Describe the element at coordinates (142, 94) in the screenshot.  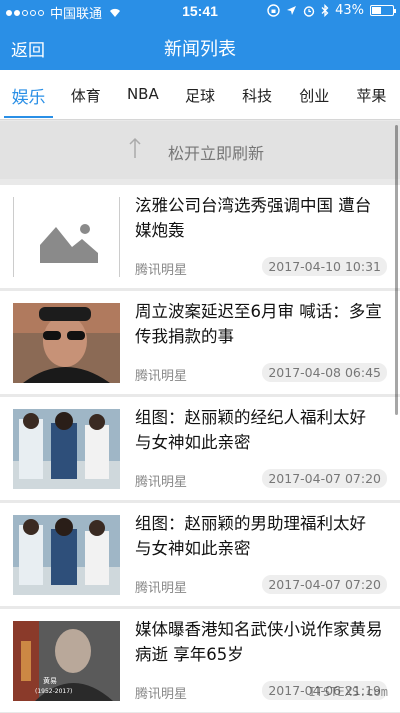
I see `tab-nba: NBA` at that location.